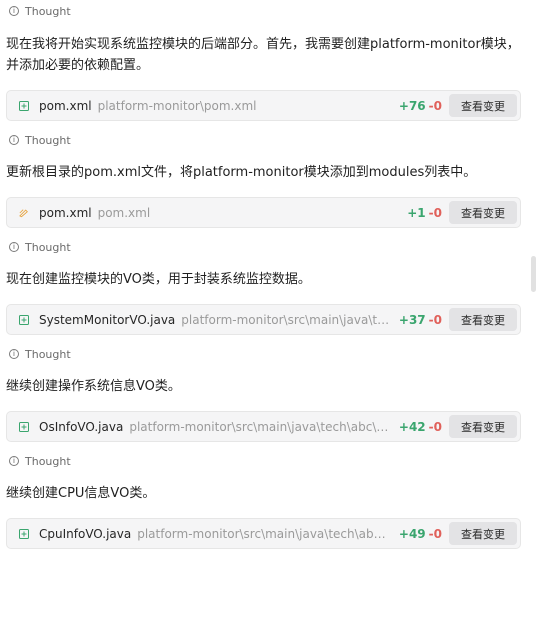  Describe the element at coordinates (263, 212) in the screenshot. I see `file-change-card: pom.xml pom.xml +1 -0 查看变更` at that location.